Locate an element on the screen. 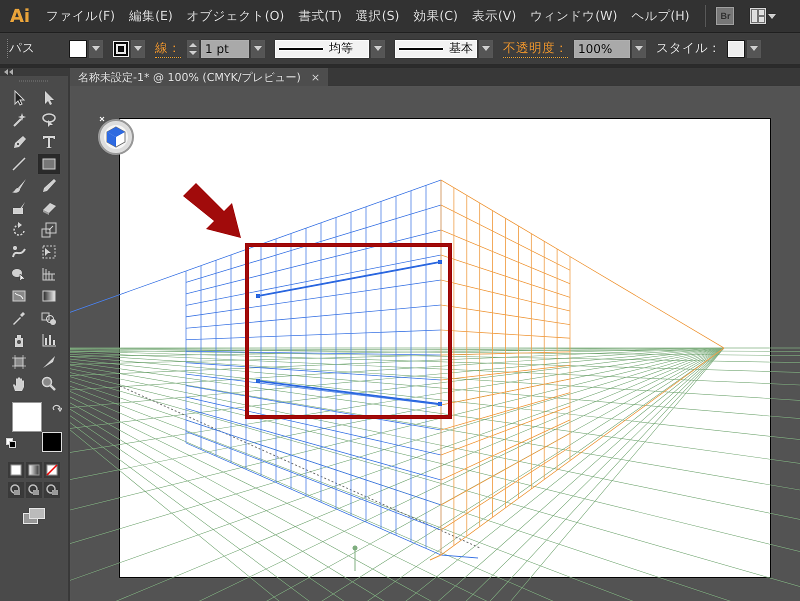  style-label: スタイル： is located at coordinates (688, 48).